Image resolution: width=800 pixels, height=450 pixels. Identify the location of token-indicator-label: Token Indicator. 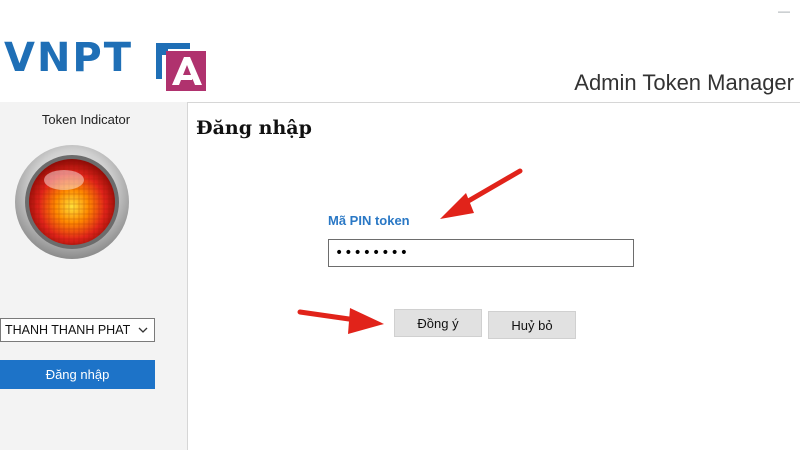
(86, 119).